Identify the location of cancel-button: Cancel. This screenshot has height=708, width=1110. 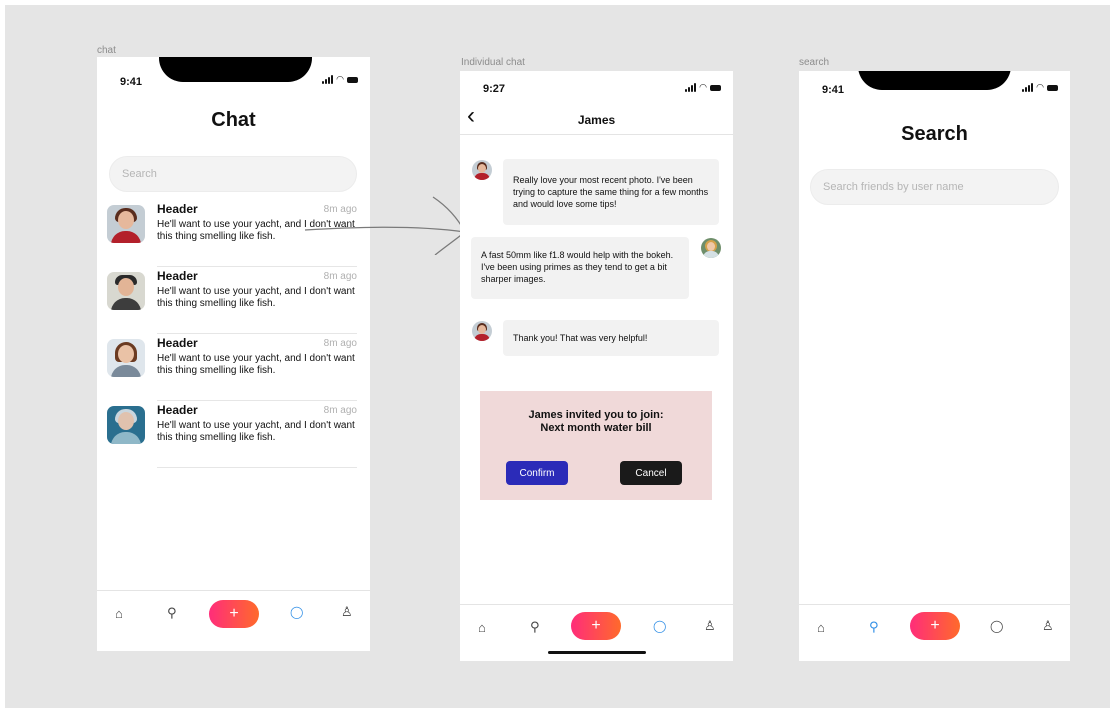
(651, 473).